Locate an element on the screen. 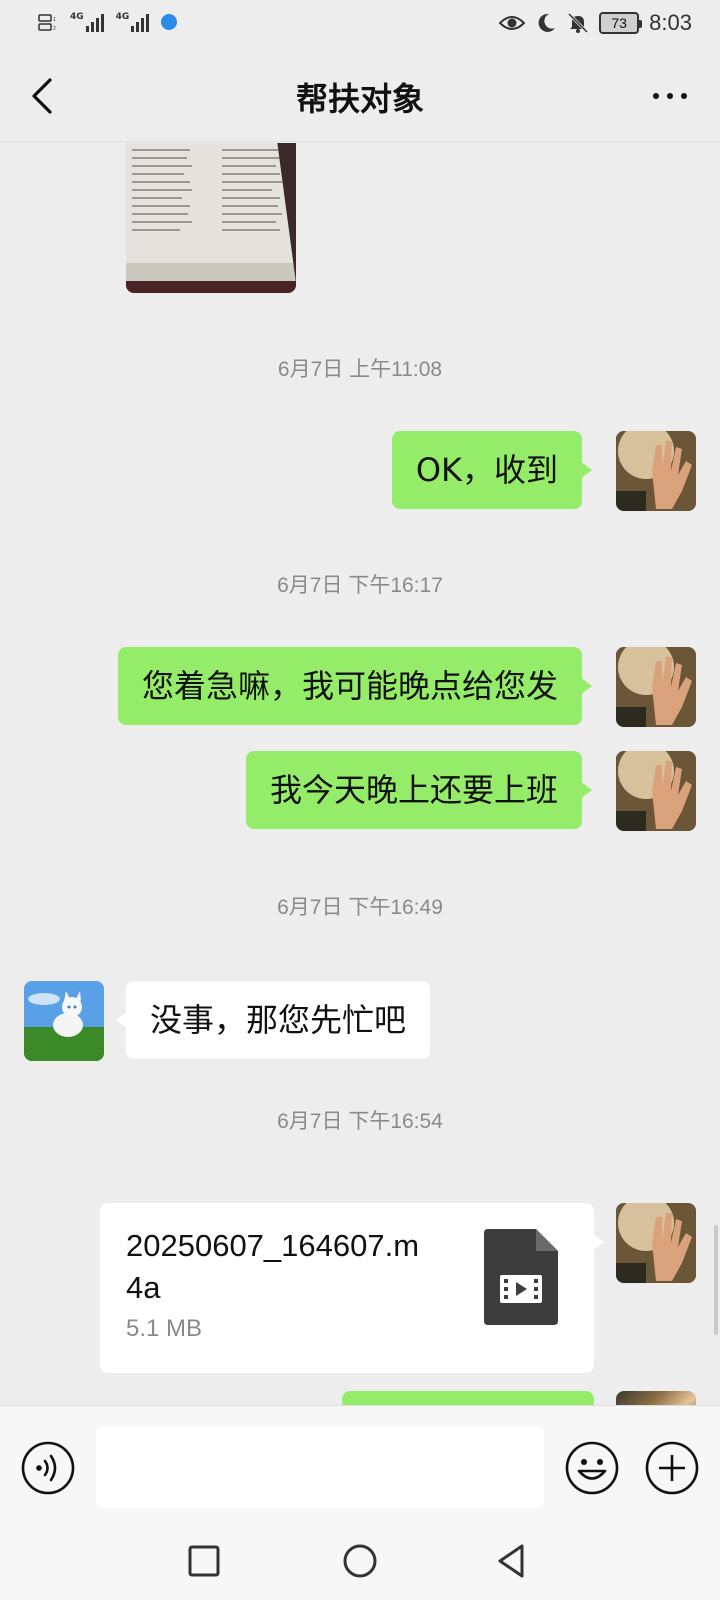 This screenshot has width=720, height=1600. home-circle-icon is located at coordinates (360, 1561).